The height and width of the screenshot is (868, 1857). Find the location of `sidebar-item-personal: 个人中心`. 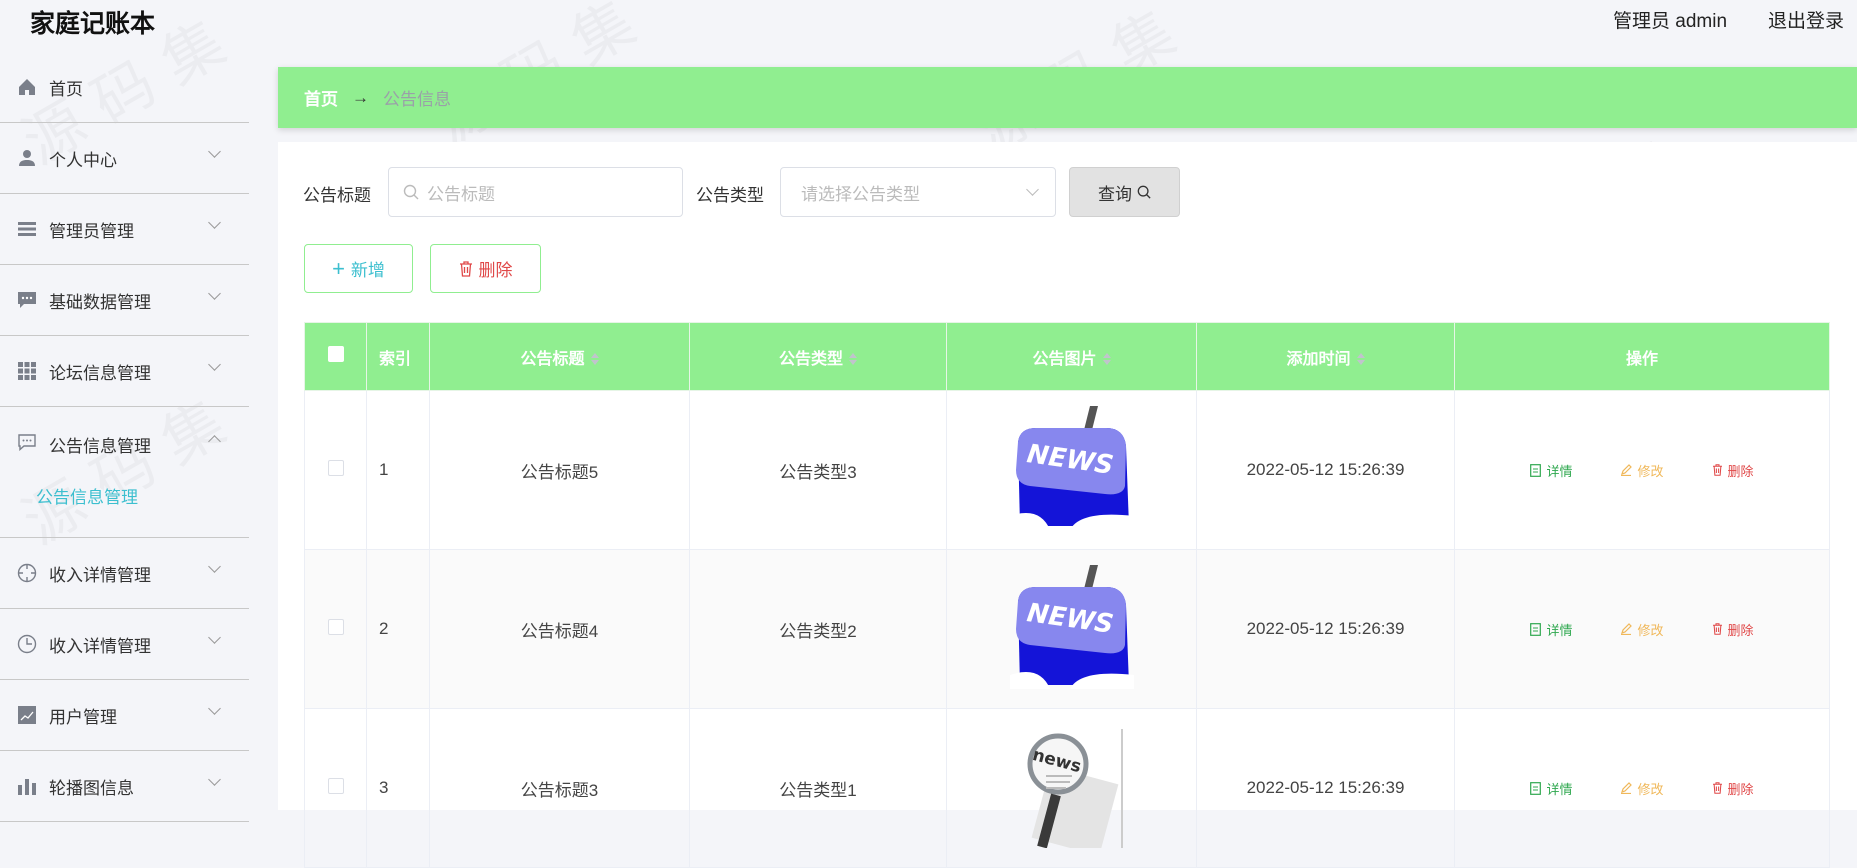

sidebar-item-personal: 个人中心 is located at coordinates (124, 158).